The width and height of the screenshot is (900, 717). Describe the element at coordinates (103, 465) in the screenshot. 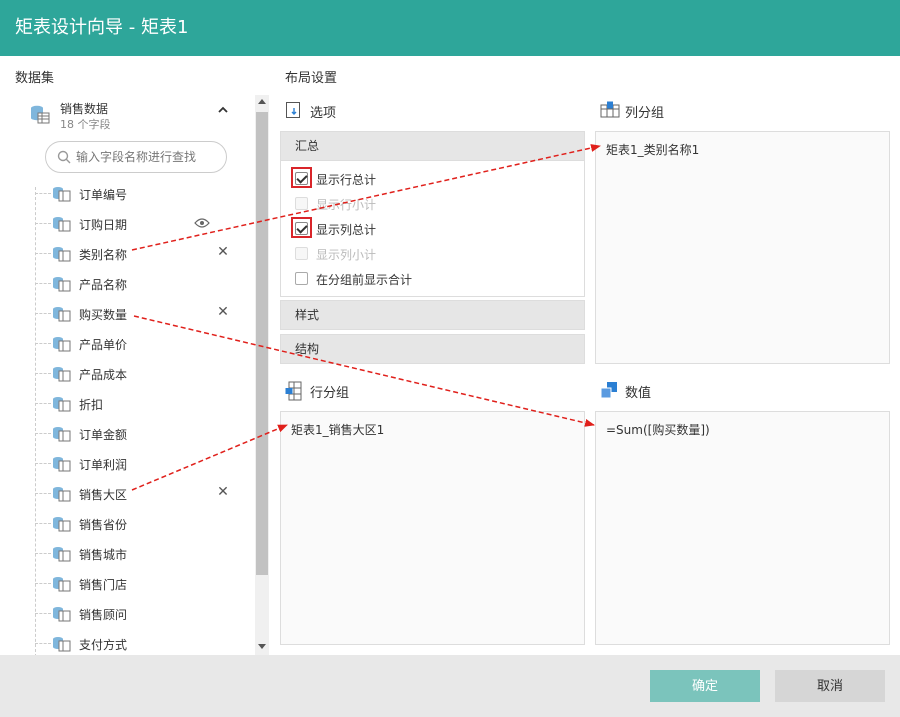

I see `field-name: 订单利润` at that location.